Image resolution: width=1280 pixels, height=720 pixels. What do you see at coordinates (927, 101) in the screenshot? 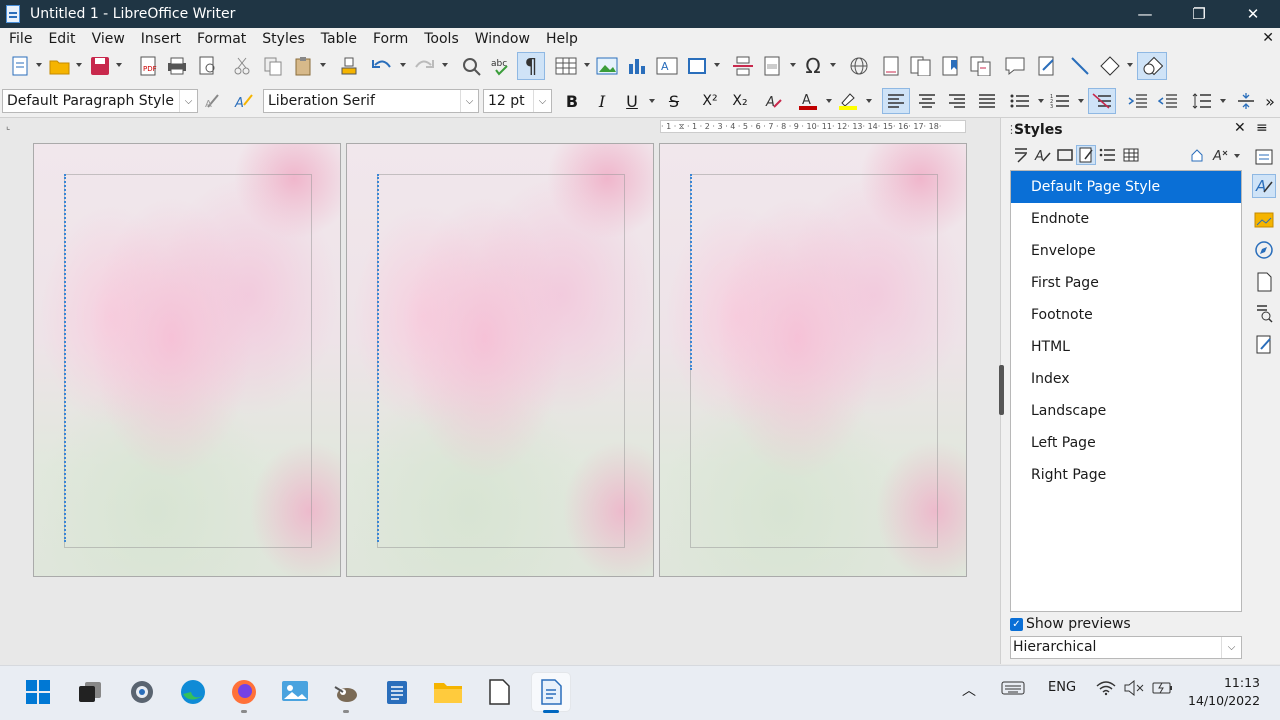
I see `align-center-icon` at bounding box center [927, 101].